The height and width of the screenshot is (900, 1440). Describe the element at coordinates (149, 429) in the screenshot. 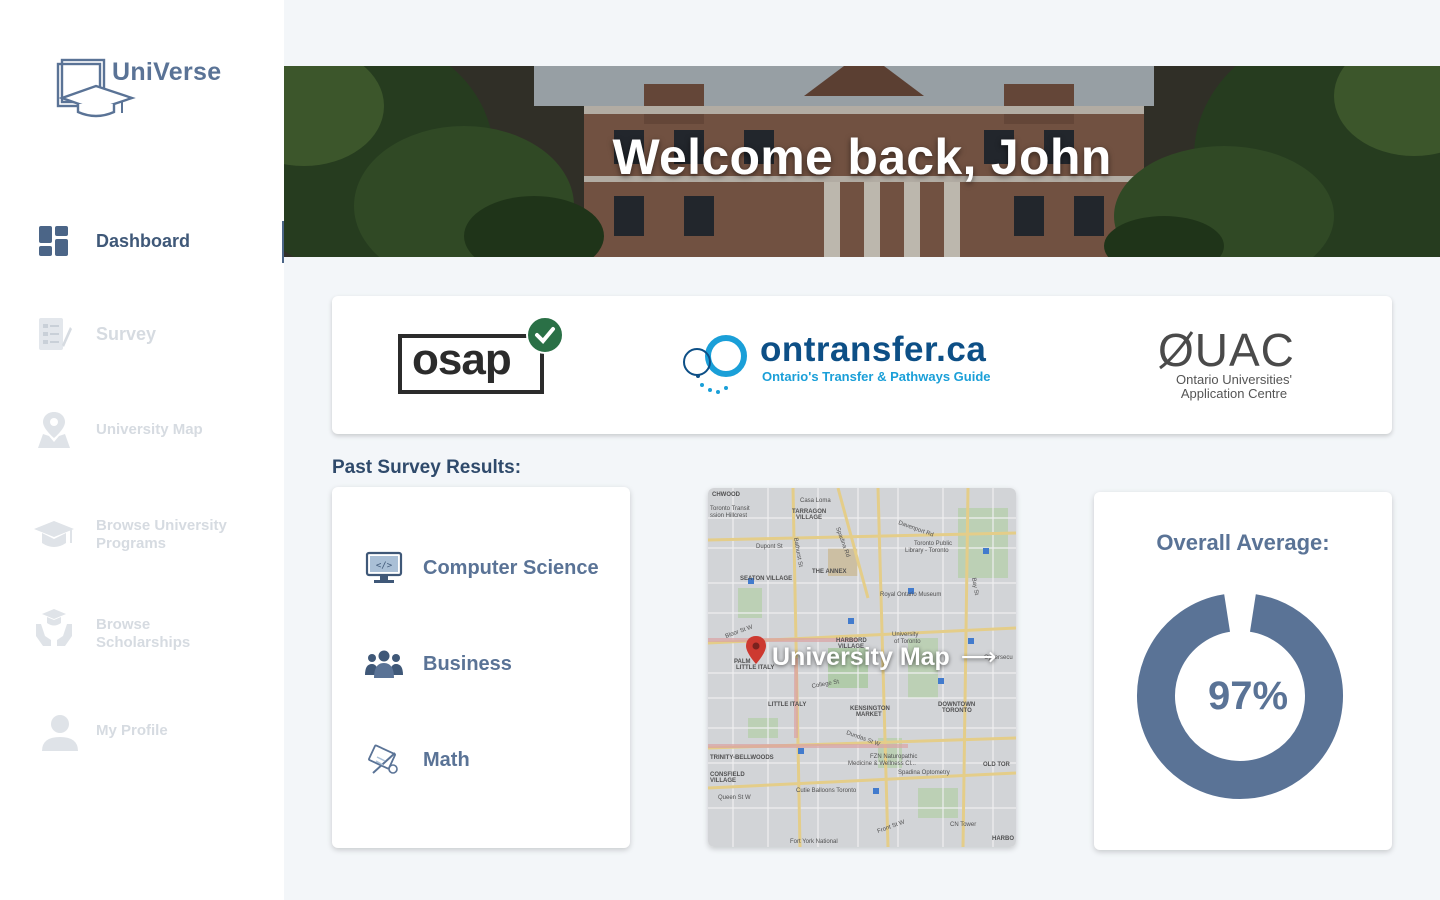

I see `sidebar-item-label: University Map` at that location.